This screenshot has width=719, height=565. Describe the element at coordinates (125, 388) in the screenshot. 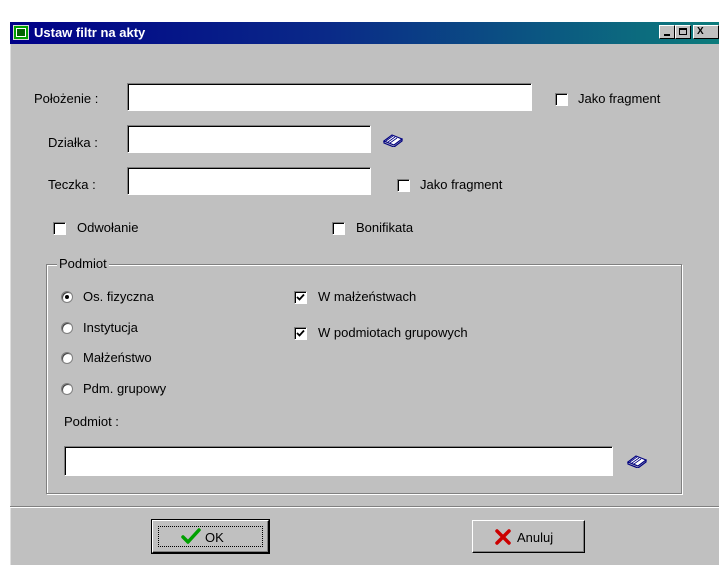

I see `radio-pdm-grupowy-label: Pdm. grupowy` at that location.